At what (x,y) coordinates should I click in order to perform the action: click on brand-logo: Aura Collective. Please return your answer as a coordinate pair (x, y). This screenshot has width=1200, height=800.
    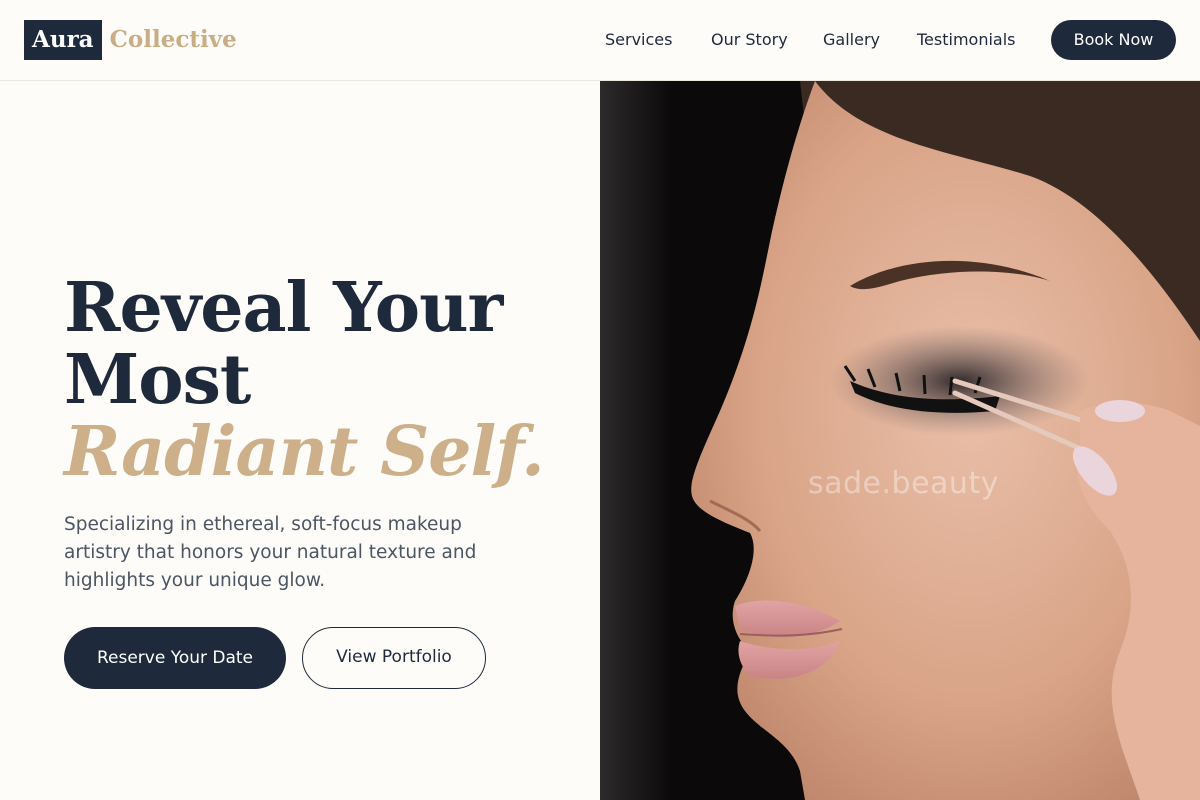
    Looking at the image, I should click on (130, 40).